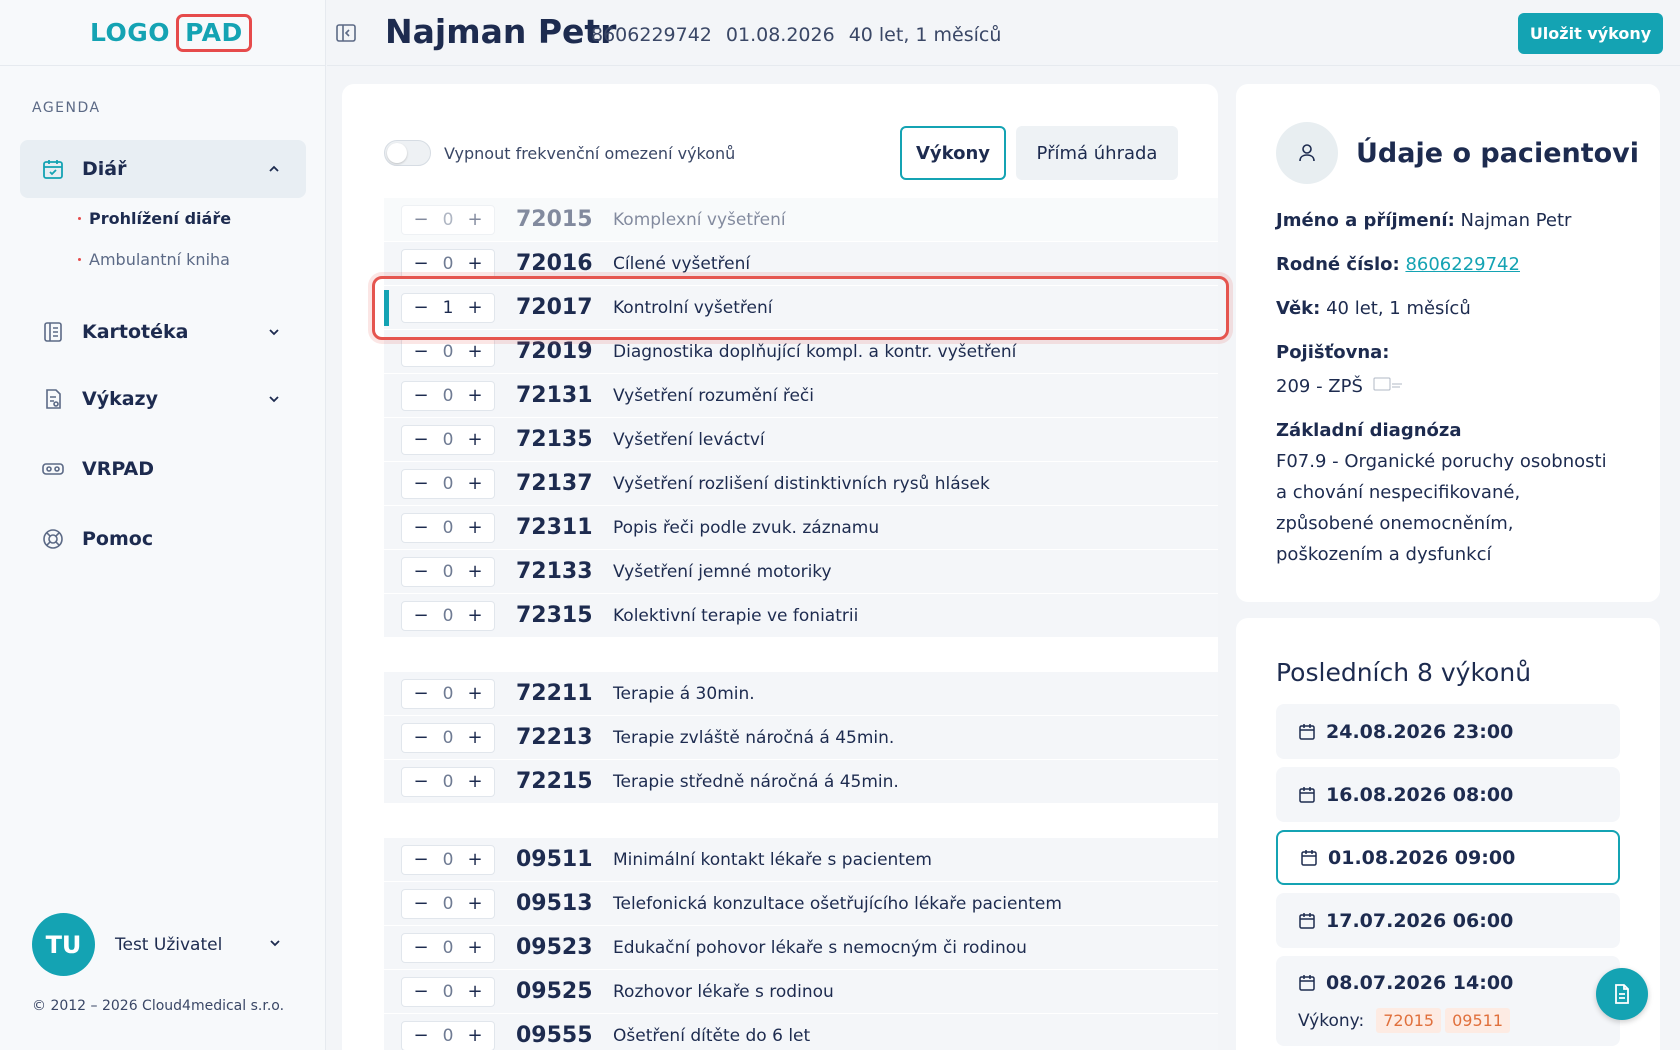 The width and height of the screenshot is (1680, 1050). What do you see at coordinates (163, 332) in the screenshot?
I see `sidebar-item-kartoteka: Kartotéka` at bounding box center [163, 332].